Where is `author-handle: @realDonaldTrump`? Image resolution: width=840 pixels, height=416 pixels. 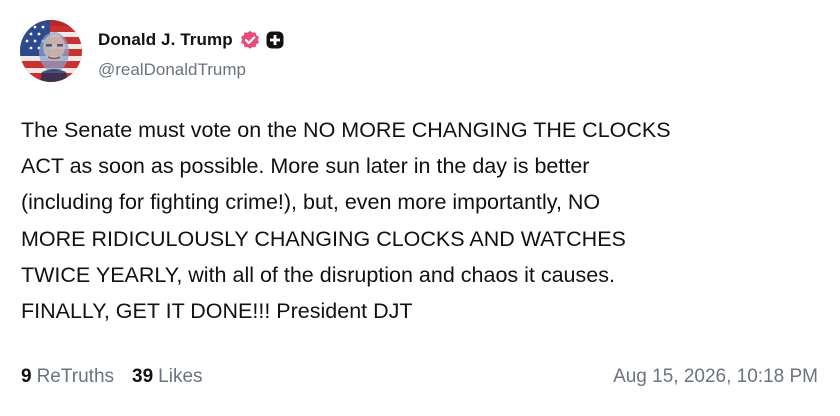 author-handle: @realDonaldTrump is located at coordinates (172, 70).